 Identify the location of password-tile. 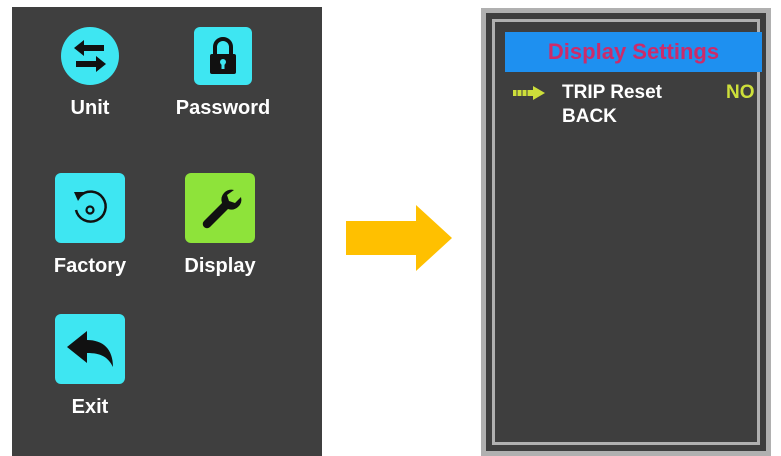
(223, 56).